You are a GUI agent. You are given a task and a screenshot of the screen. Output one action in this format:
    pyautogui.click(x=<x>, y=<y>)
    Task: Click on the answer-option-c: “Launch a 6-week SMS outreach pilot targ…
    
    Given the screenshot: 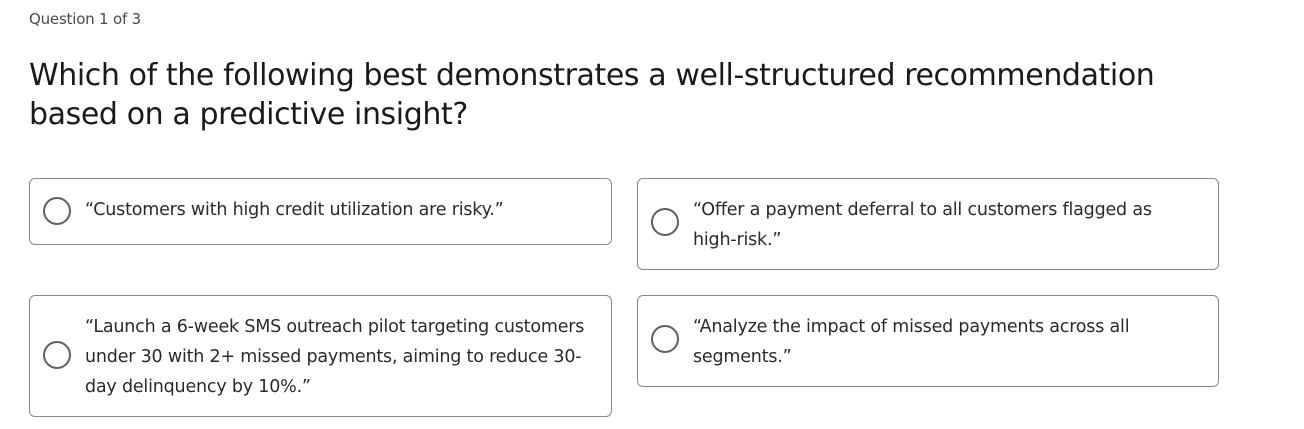 What is the action you would take?
    pyautogui.click(x=320, y=356)
    